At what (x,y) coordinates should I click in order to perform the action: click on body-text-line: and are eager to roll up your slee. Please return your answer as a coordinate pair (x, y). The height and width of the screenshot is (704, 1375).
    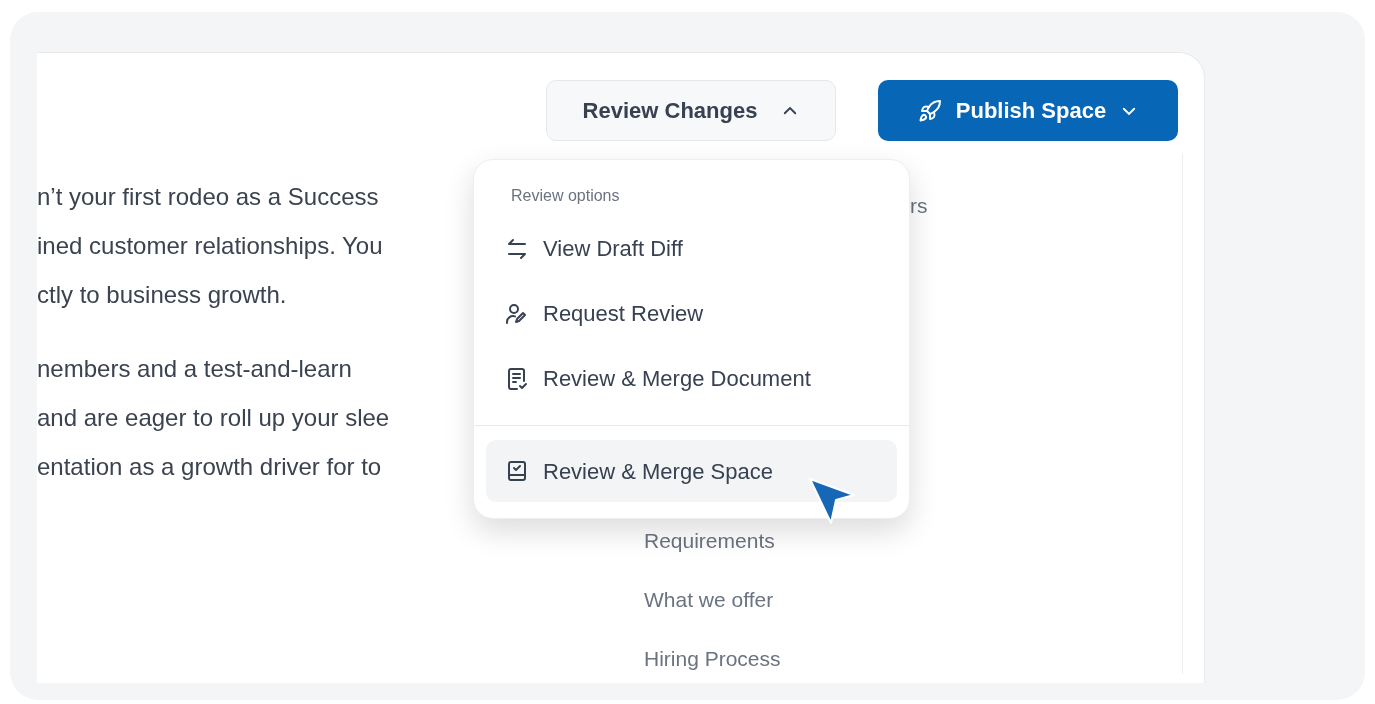
    Looking at the image, I should click on (213, 418).